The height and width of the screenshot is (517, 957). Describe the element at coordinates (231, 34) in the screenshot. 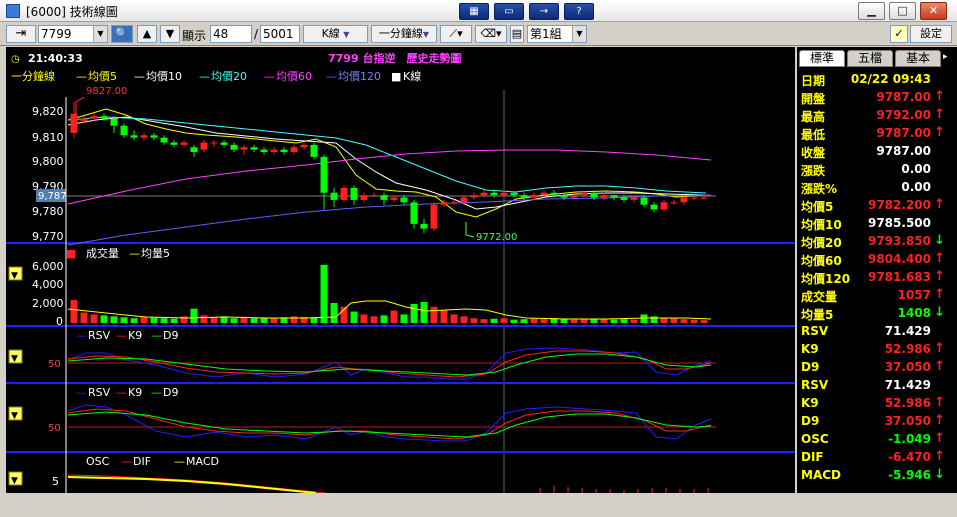

I see `display-count-input: 48` at that location.